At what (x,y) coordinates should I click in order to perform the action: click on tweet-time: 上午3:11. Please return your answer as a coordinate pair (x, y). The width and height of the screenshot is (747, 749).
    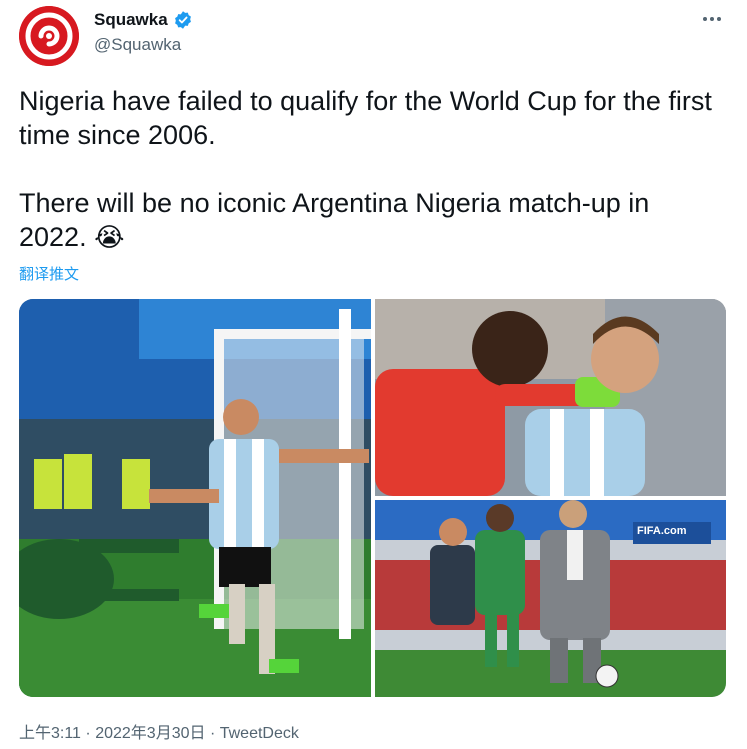
    Looking at the image, I should click on (50, 733).